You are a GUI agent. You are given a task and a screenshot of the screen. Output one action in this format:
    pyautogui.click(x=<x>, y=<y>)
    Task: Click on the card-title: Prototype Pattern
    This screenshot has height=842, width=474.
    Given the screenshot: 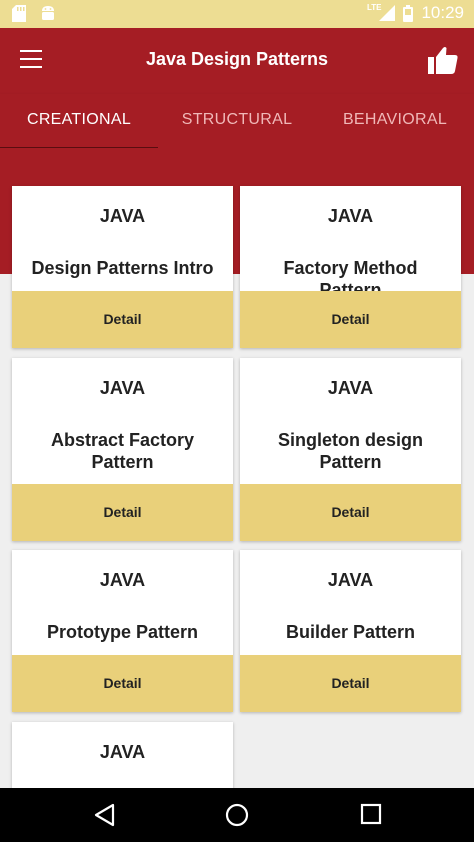 What is the action you would take?
    pyautogui.click(x=122, y=632)
    